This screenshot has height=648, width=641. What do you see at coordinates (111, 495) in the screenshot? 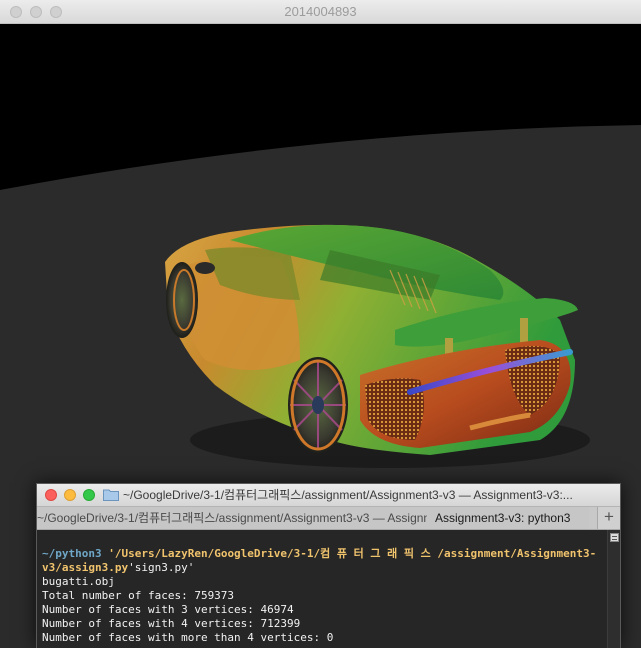
I see `folder-icon` at bounding box center [111, 495].